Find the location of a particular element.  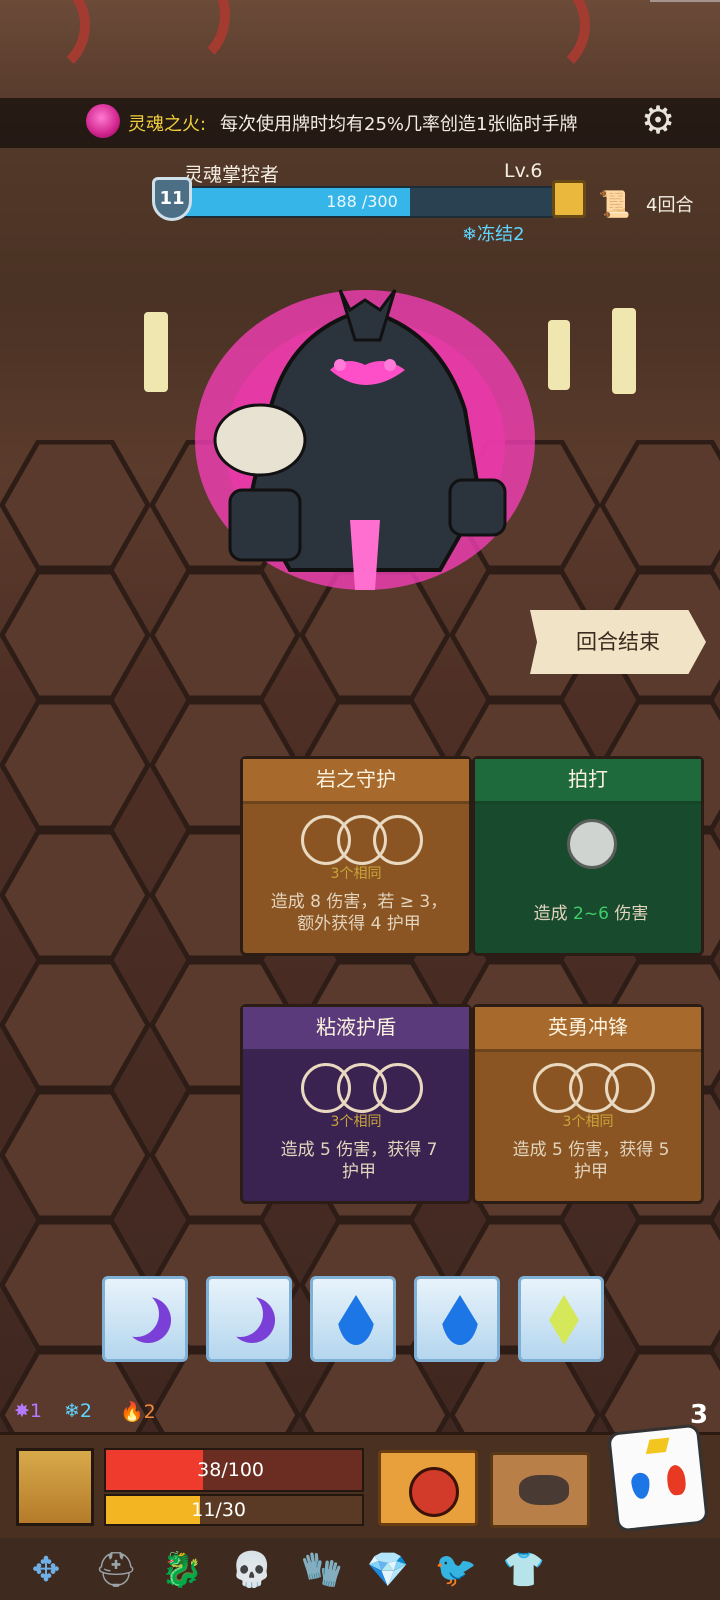

card-effect: 造成 5 伤害，获得 5 护甲 is located at coordinates (591, 1161).